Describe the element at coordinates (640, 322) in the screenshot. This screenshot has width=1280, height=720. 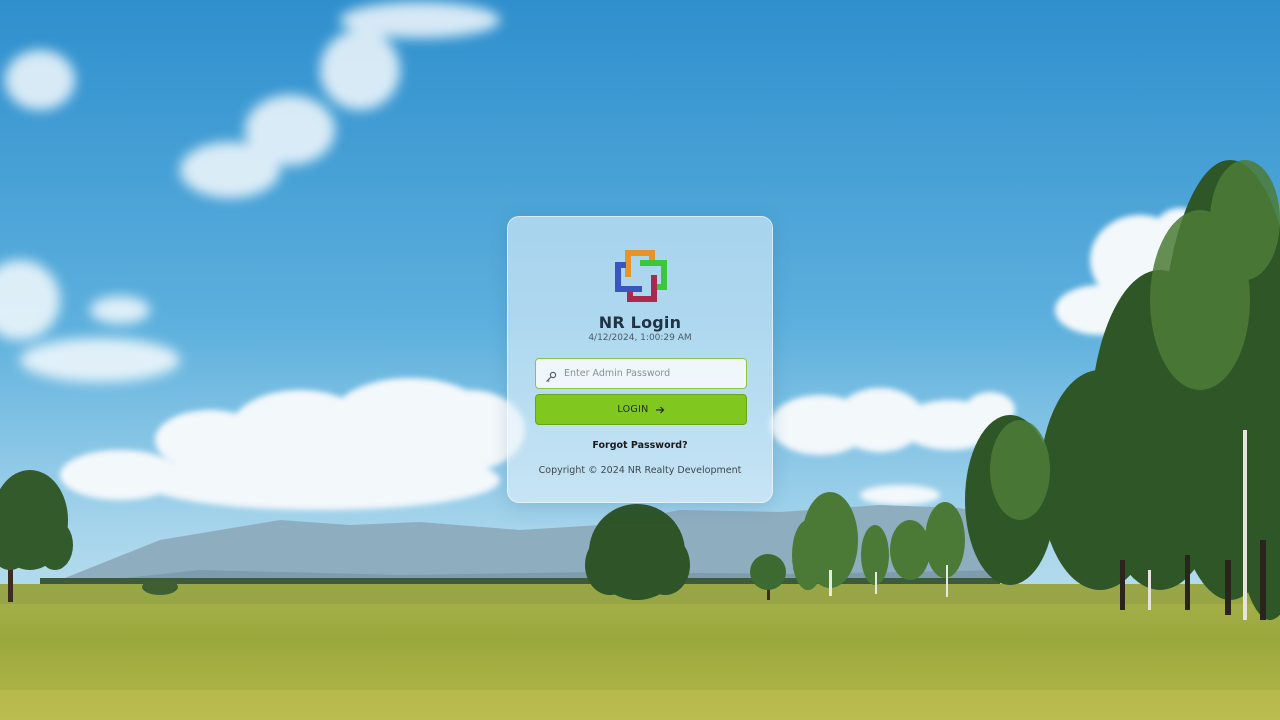
I see `login-title: NR Login` at that location.